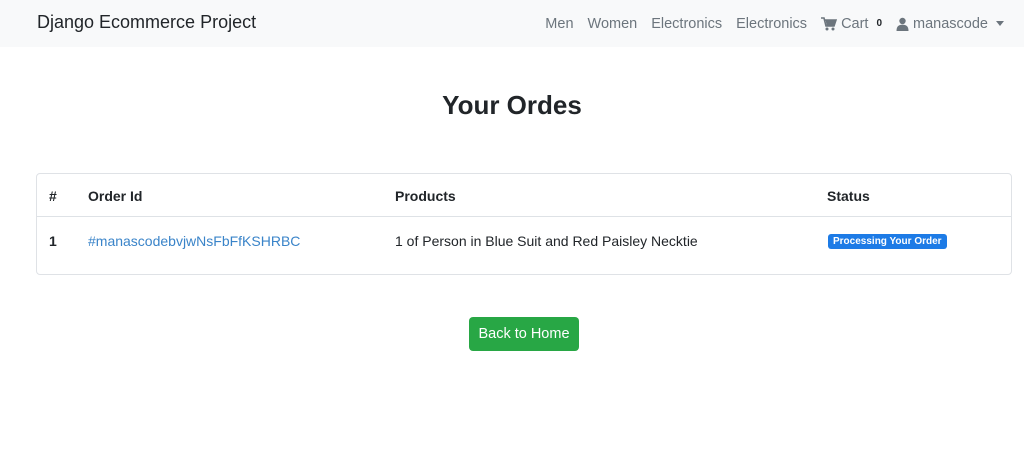  I want to click on nav-link-women: Women, so click(613, 24).